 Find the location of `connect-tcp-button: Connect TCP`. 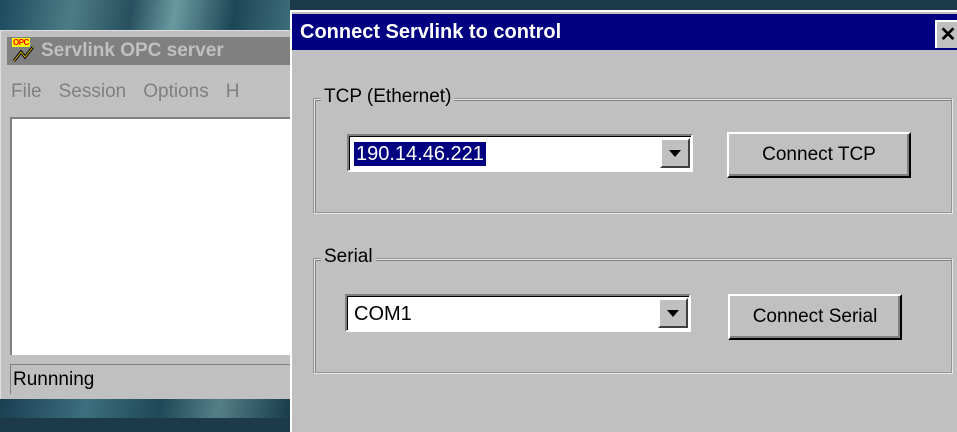

connect-tcp-button: Connect TCP is located at coordinates (819, 155).